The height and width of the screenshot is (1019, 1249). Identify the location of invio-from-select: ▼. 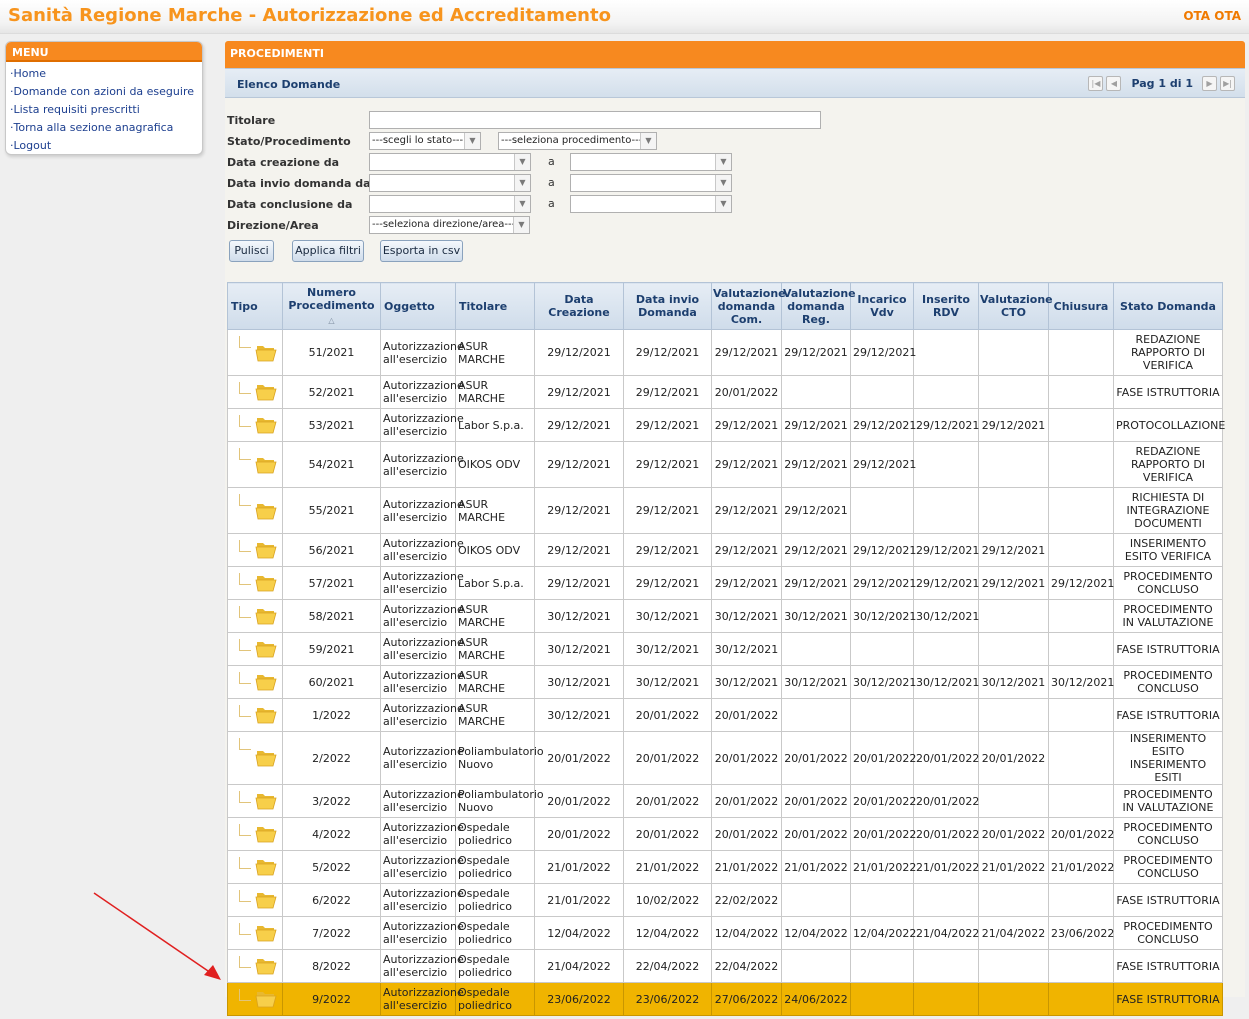
(450, 183).